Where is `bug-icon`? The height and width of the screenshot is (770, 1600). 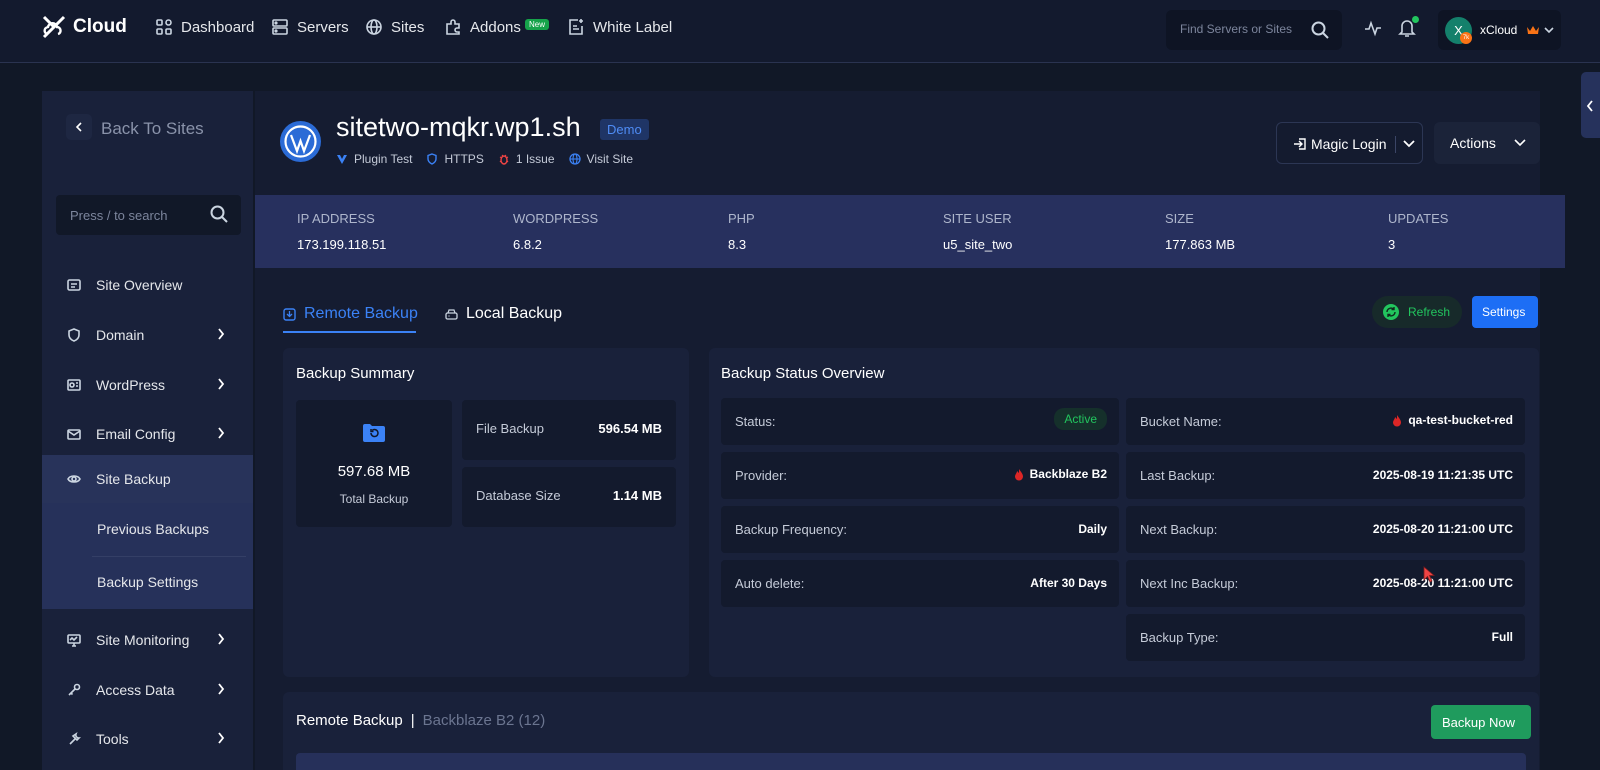 bug-icon is located at coordinates (504, 159).